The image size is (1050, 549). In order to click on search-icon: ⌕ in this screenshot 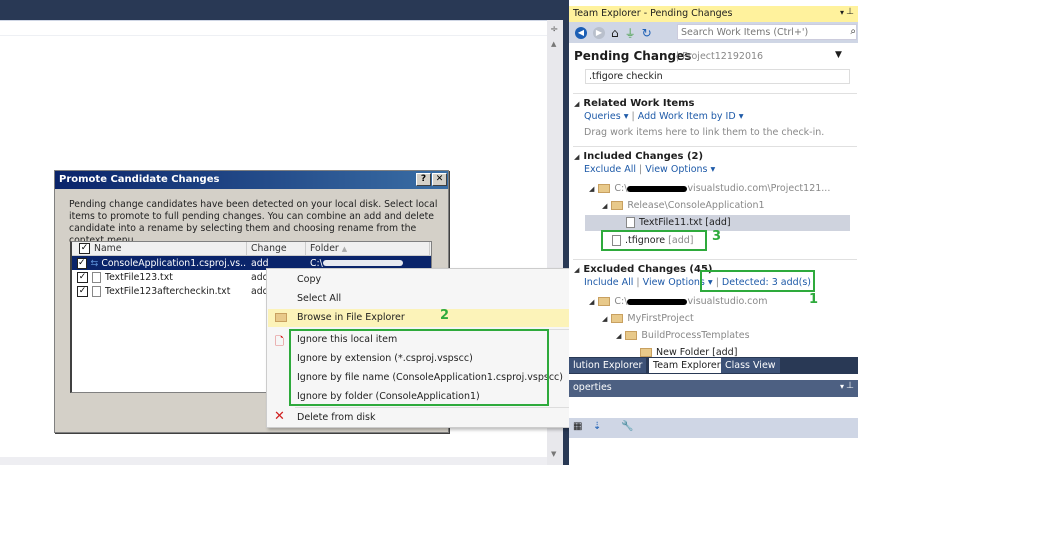, I will do `click(853, 31)`.